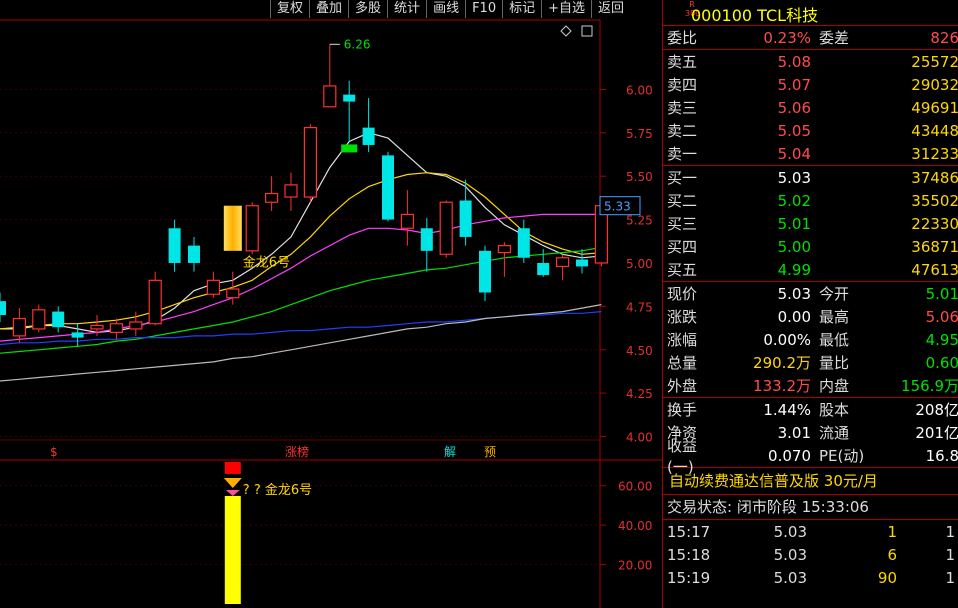 The image size is (958, 608). What do you see at coordinates (810, 362) in the screenshot?
I see `stats1-row: 总量 290.2万 量比 0.60` at bounding box center [810, 362].